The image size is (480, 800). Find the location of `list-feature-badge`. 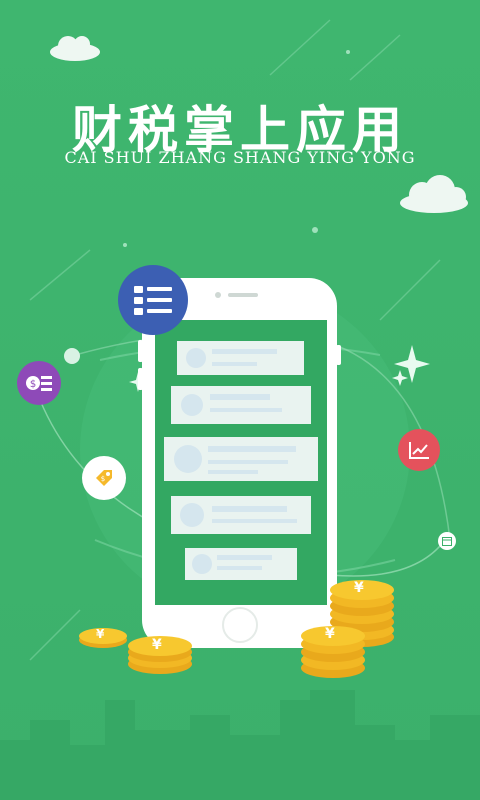

list-feature-badge is located at coordinates (153, 300).